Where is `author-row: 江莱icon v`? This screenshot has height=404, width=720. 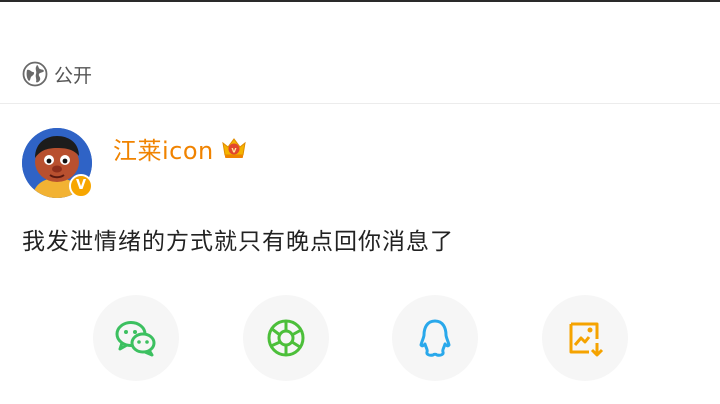
author-row: 江莱icon v is located at coordinates (180, 148).